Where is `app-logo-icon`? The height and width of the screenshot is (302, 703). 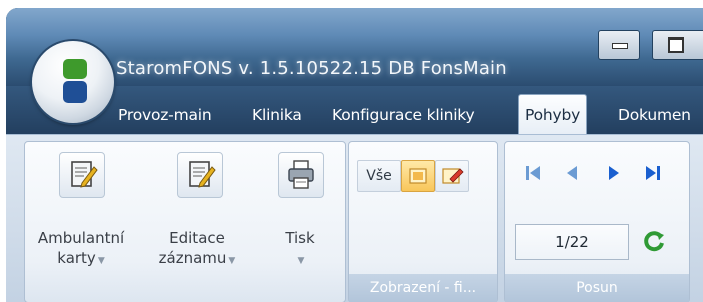
app-logo-icon is located at coordinates (75, 81).